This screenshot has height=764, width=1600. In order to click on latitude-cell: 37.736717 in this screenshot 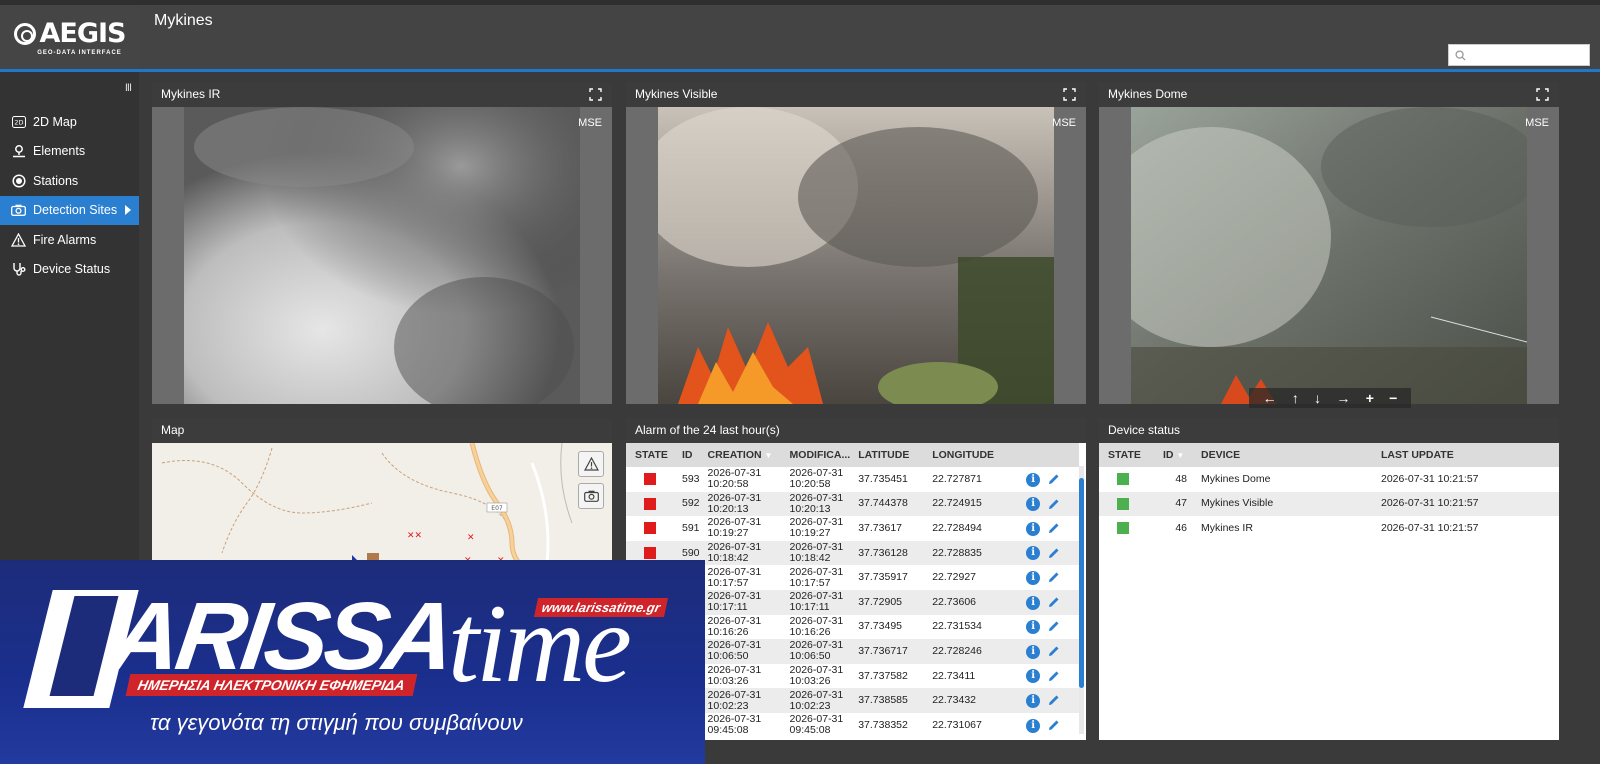, I will do `click(883, 650)`.